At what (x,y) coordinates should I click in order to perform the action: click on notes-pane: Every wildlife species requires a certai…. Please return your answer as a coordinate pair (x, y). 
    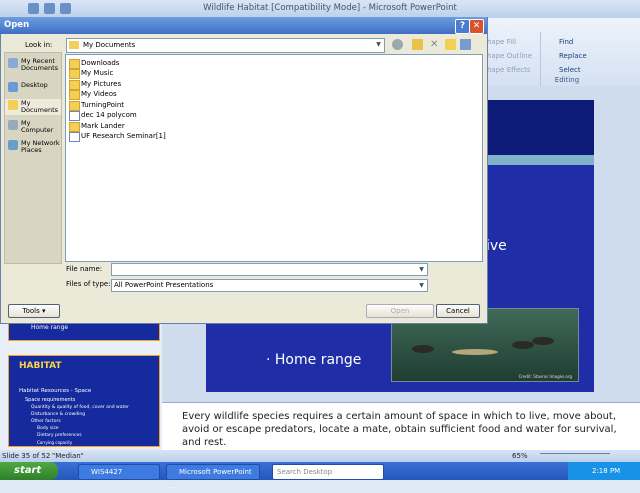
    Looking at the image, I should click on (401, 426).